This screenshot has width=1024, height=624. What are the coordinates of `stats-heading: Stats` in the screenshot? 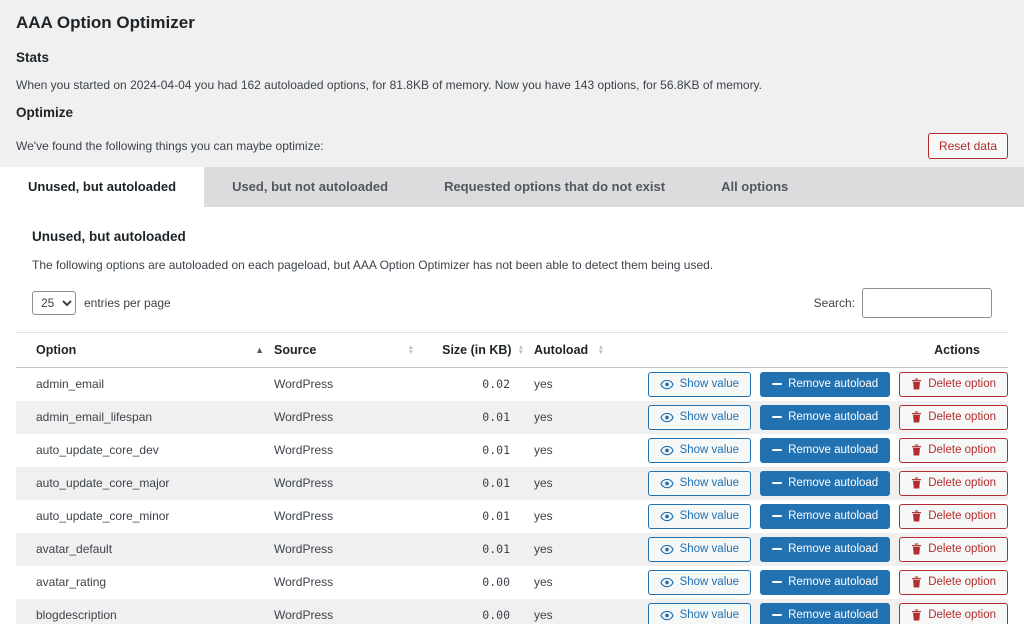 It's located at (33, 57).